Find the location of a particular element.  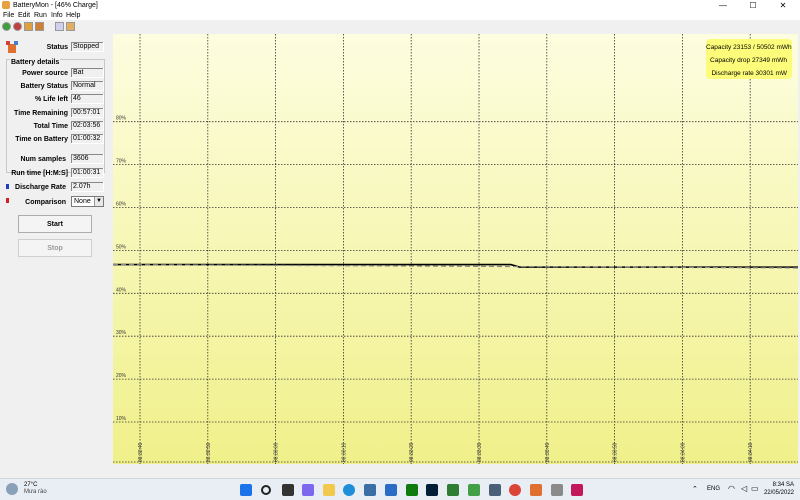

app-icon-pink is located at coordinates (577, 490).